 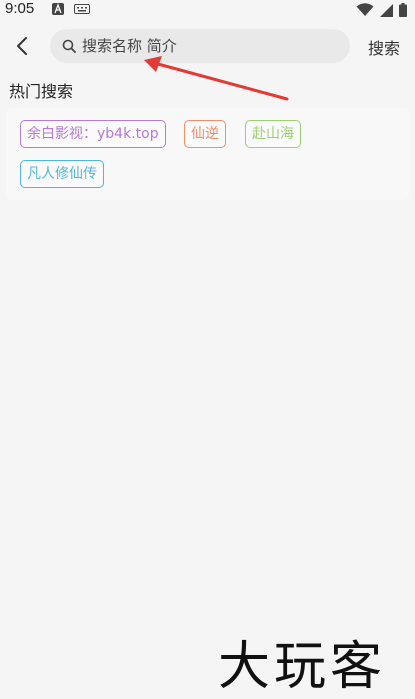 What do you see at coordinates (302, 667) in the screenshot?
I see `watermark-logo: 大玩客` at bounding box center [302, 667].